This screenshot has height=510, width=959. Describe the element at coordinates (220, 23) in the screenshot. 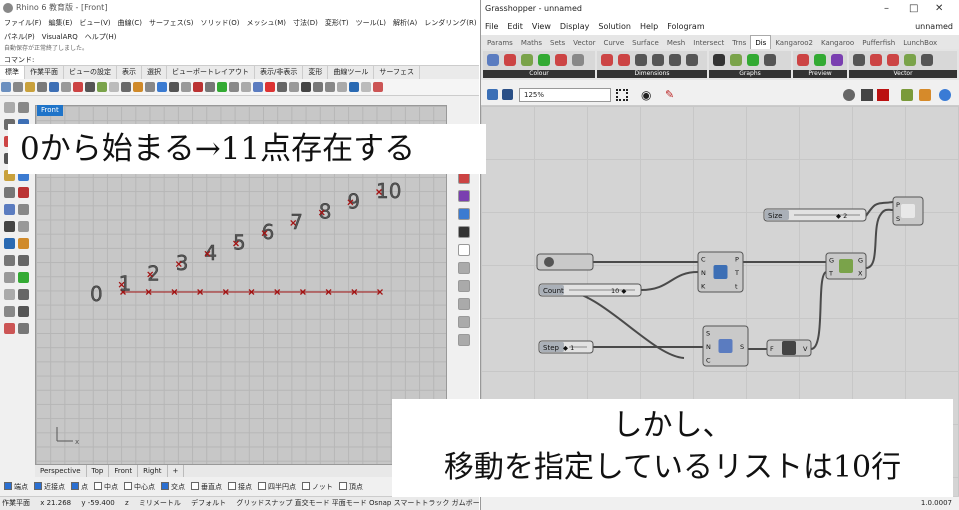

I see `rhino-menu-item: ソリッド(O)` at that location.